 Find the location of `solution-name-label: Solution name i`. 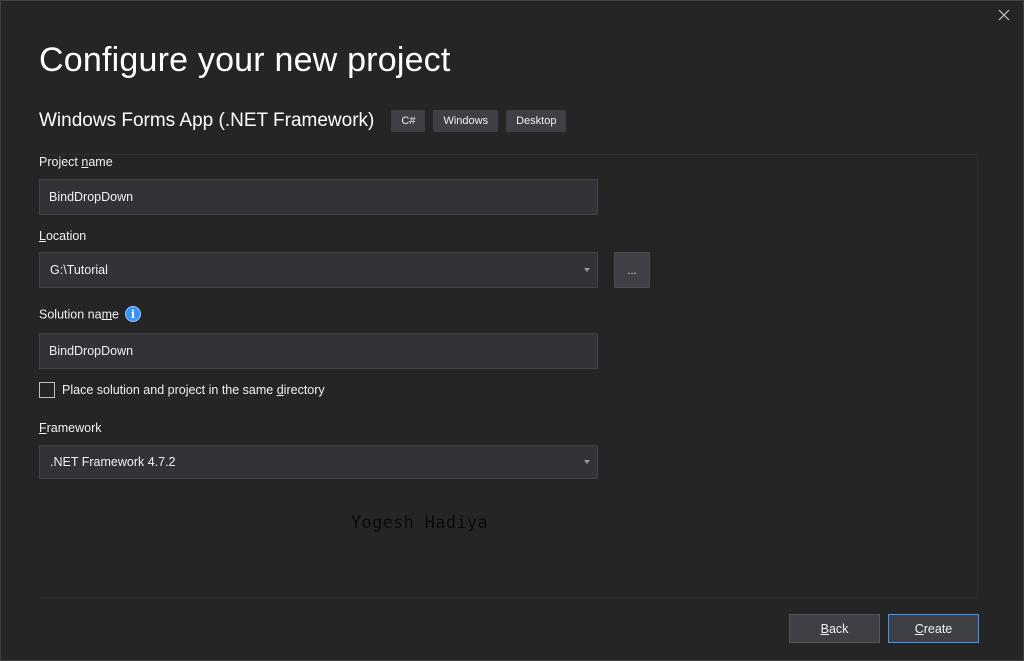

solution-name-label: Solution name i is located at coordinates (90, 314).